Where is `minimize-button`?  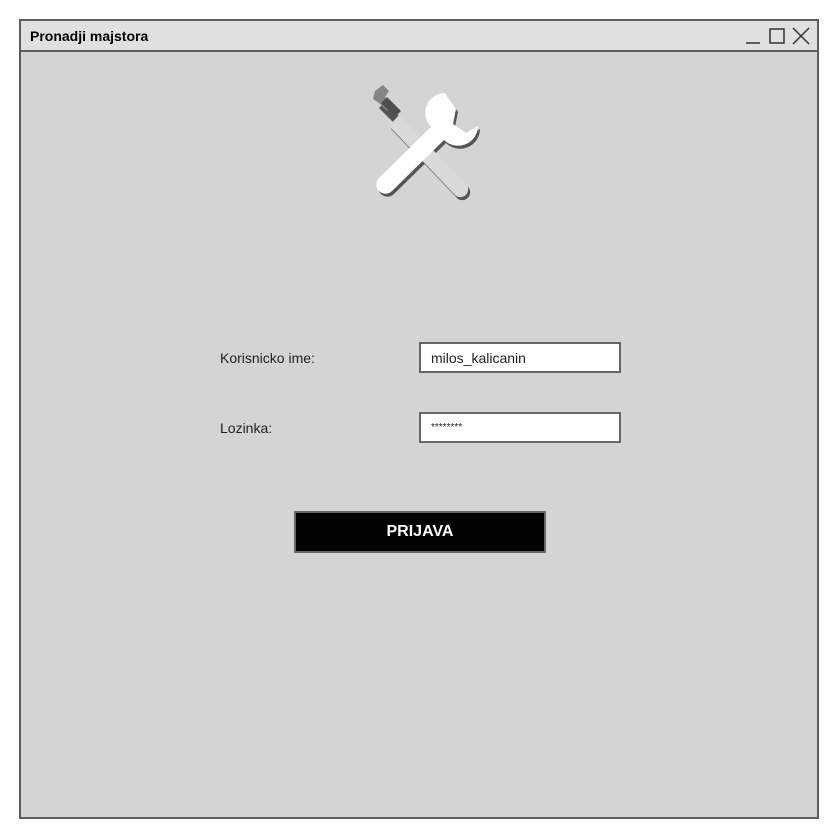
minimize-button is located at coordinates (753, 36).